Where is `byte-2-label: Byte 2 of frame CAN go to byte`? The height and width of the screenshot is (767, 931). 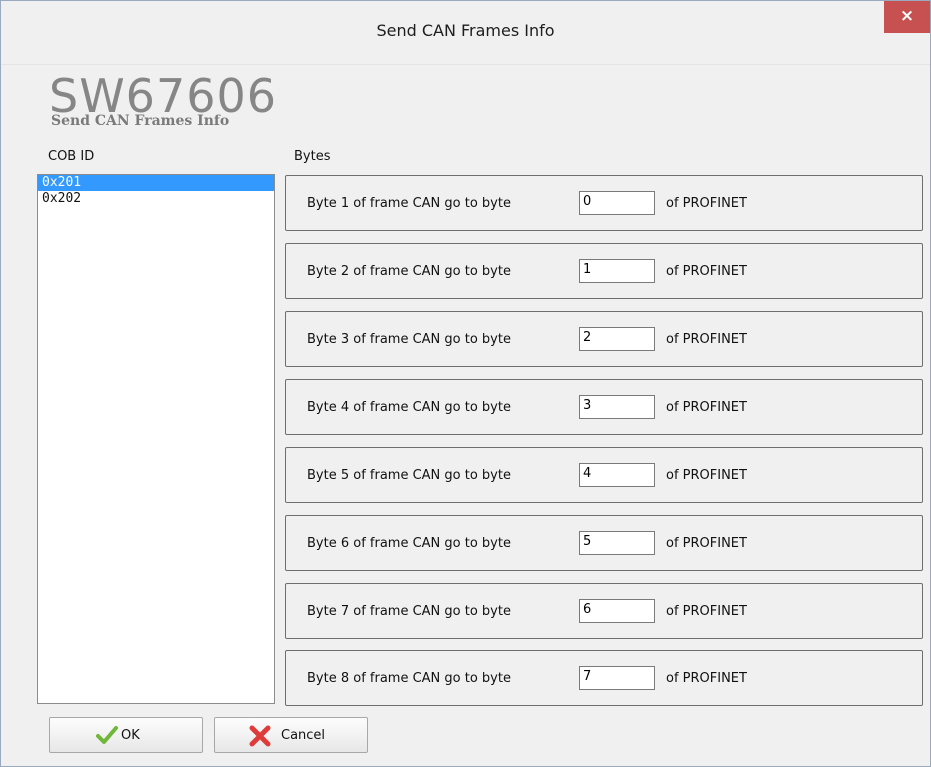 byte-2-label: Byte 2 of frame CAN go to byte is located at coordinates (409, 271).